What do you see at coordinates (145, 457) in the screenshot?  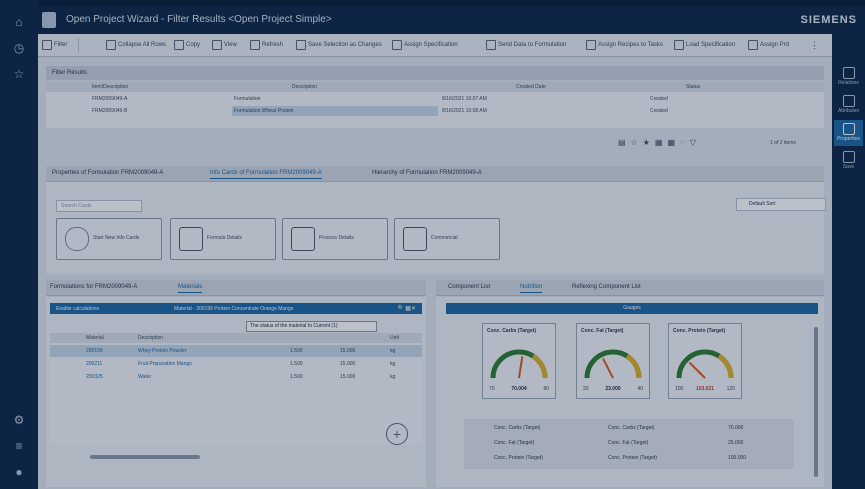 I see `horizontal-scrollbar` at bounding box center [145, 457].